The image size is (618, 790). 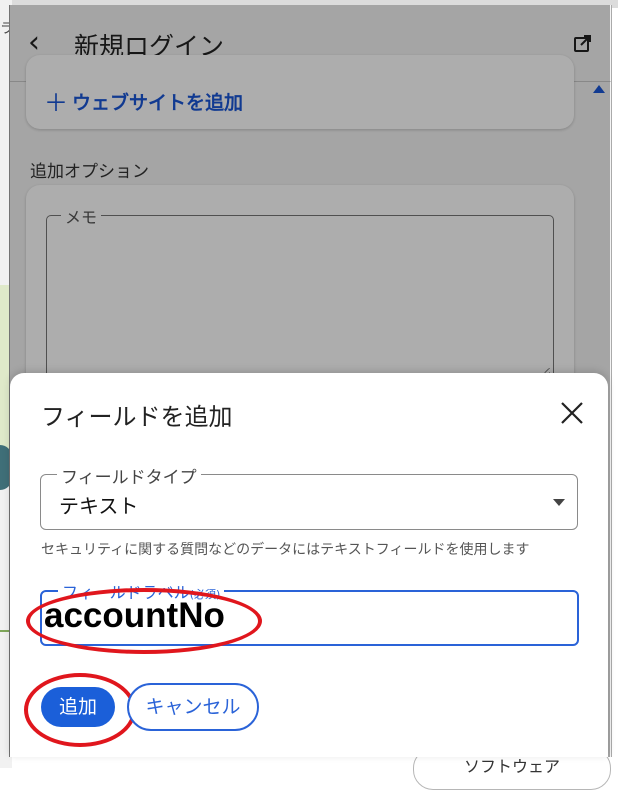 What do you see at coordinates (99, 506) in the screenshot?
I see `field-type-value: テキスト` at bounding box center [99, 506].